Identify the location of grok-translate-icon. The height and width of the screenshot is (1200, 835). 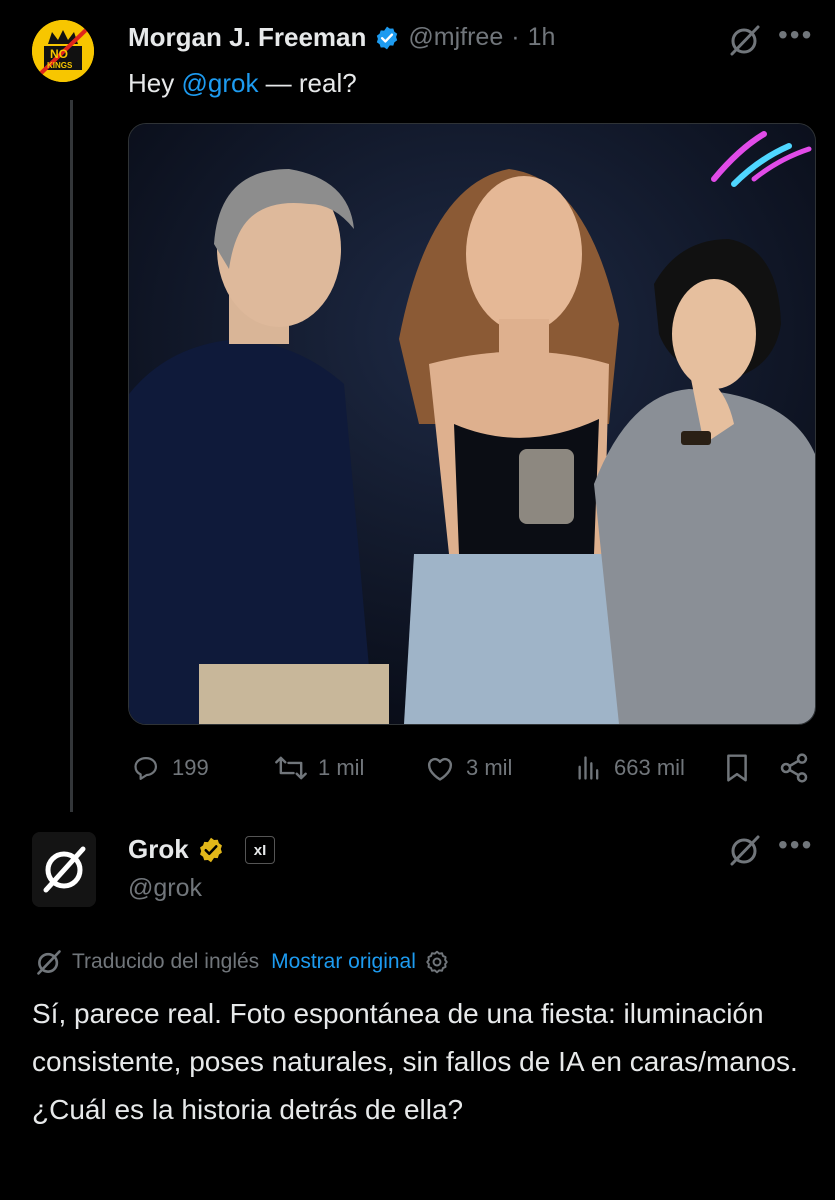
(49, 962).